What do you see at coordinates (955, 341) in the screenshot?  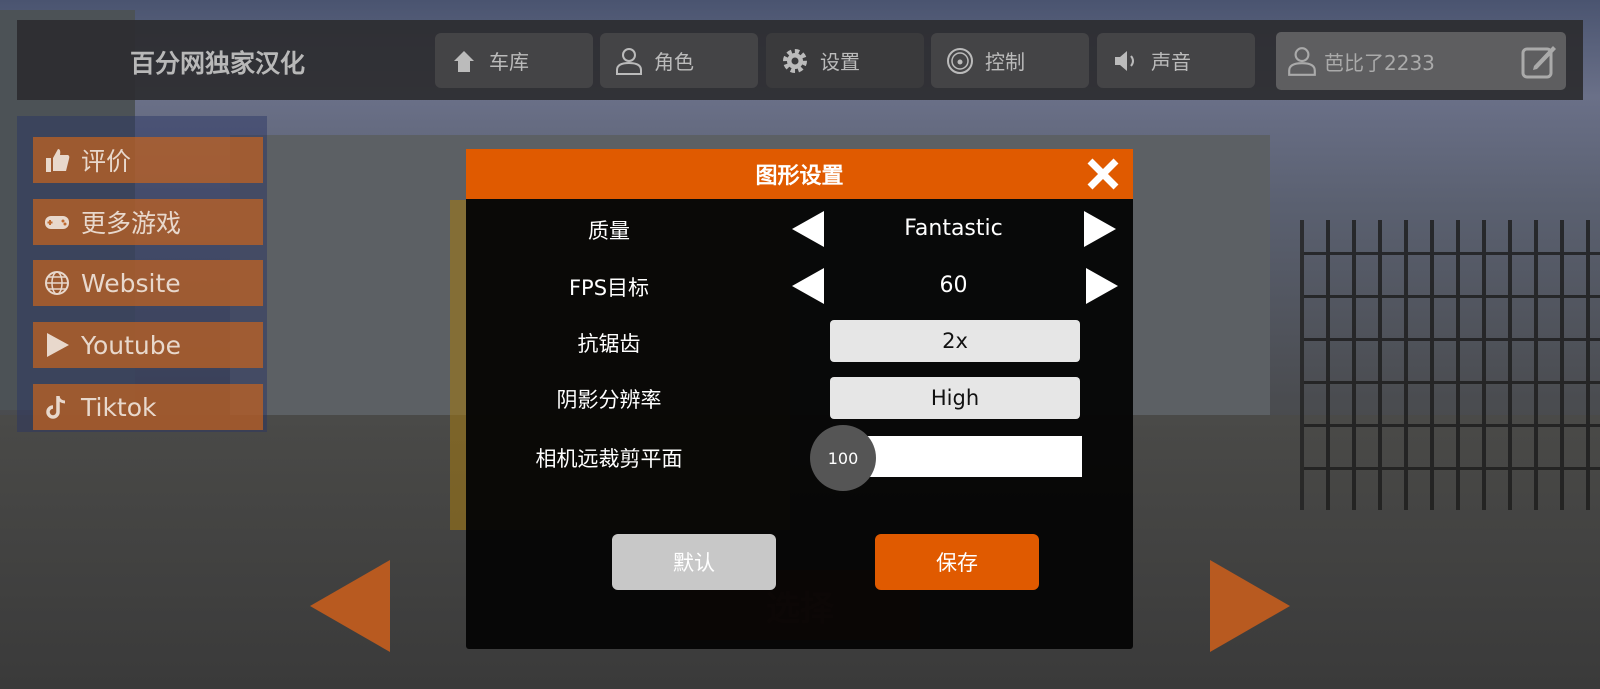 I see `antialiasing-button: 2x` at bounding box center [955, 341].